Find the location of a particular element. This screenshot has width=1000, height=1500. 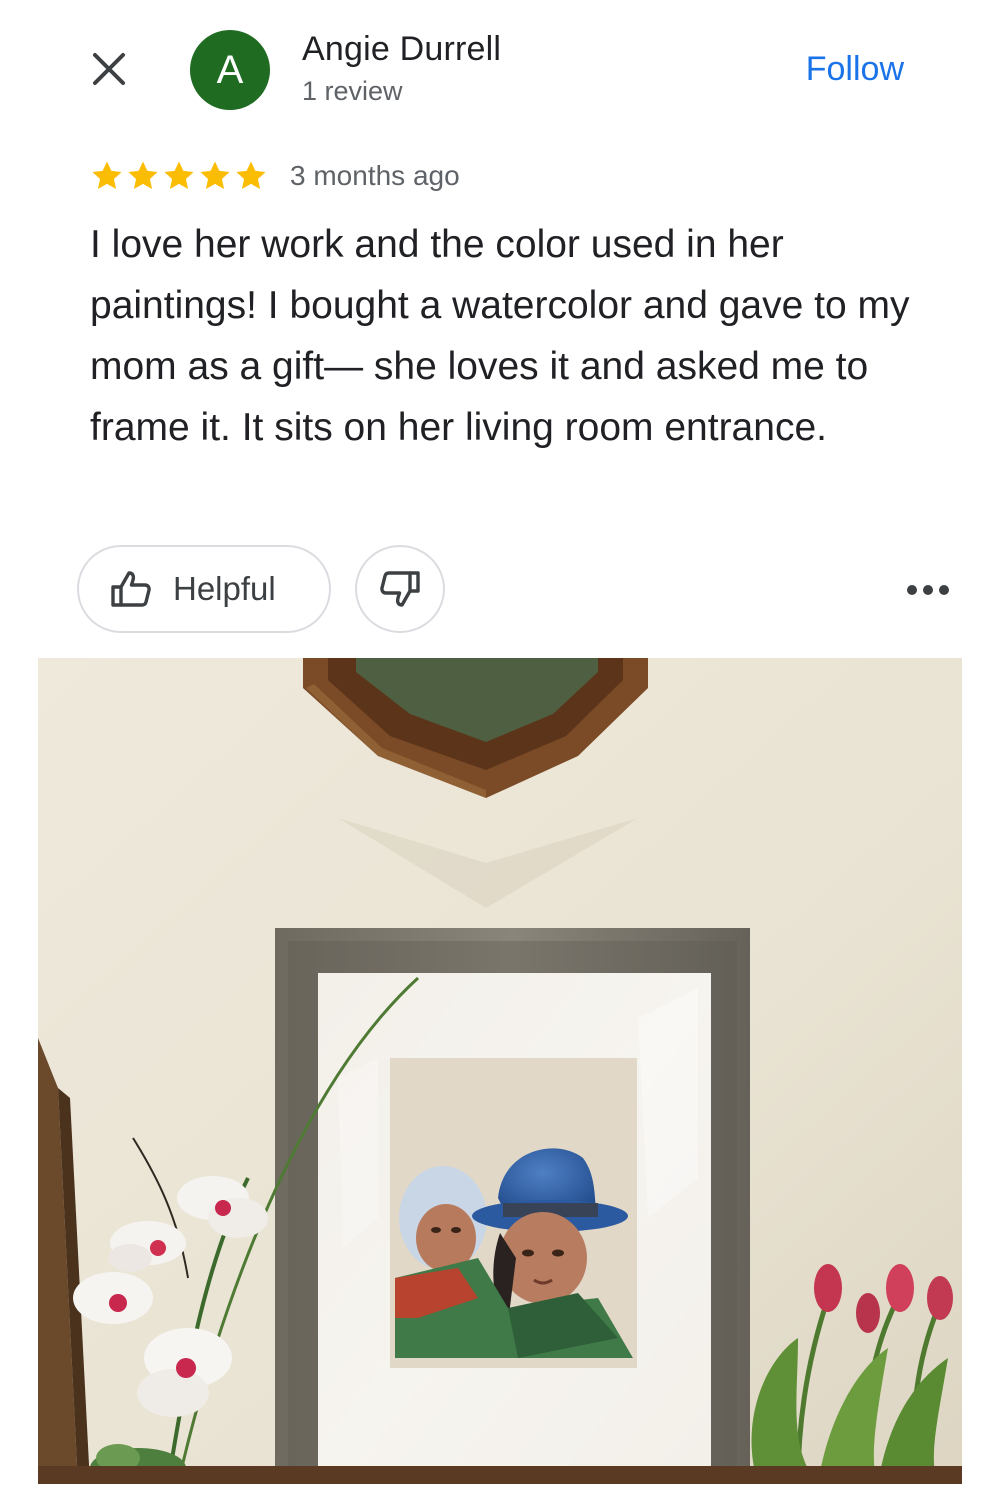

review-date: 3 months ago is located at coordinates (375, 175).